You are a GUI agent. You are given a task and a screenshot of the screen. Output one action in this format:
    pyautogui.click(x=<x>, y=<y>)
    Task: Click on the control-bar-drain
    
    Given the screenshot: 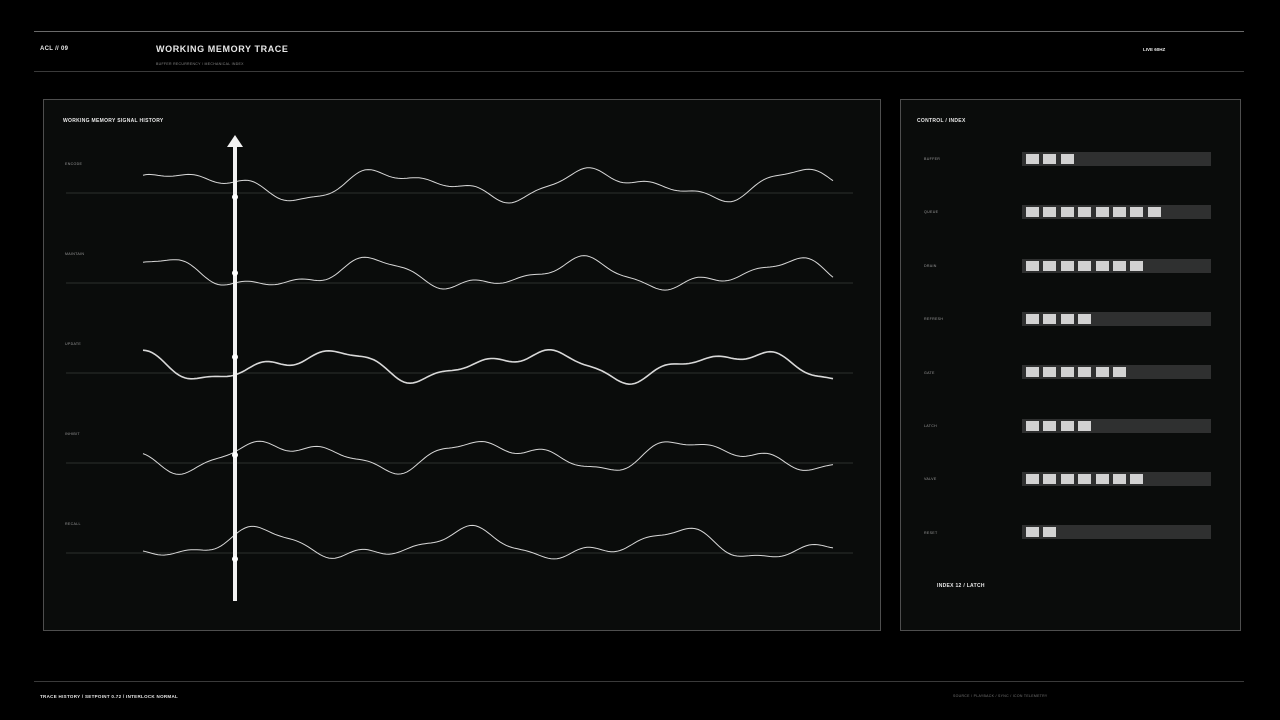 What is the action you would take?
    pyautogui.click(x=1116, y=266)
    